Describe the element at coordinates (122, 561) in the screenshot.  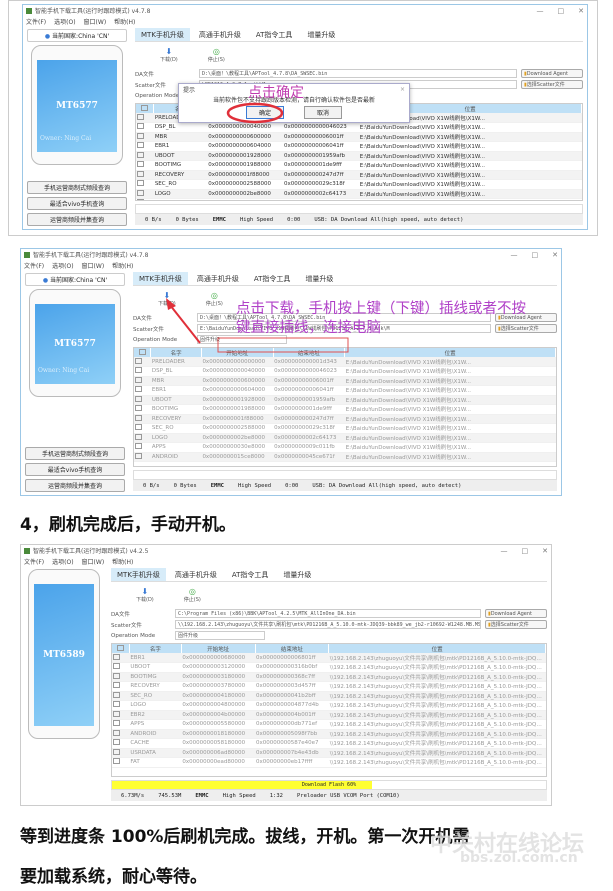
I see `menu-item: 帮助(H)` at that location.